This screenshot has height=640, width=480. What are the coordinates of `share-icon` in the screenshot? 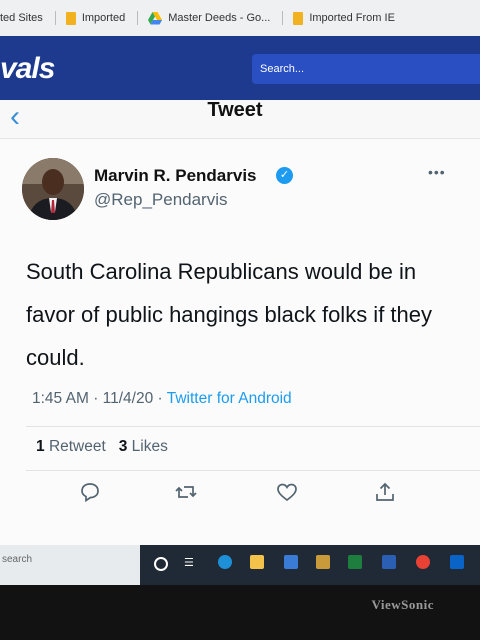 It's located at (385, 492).